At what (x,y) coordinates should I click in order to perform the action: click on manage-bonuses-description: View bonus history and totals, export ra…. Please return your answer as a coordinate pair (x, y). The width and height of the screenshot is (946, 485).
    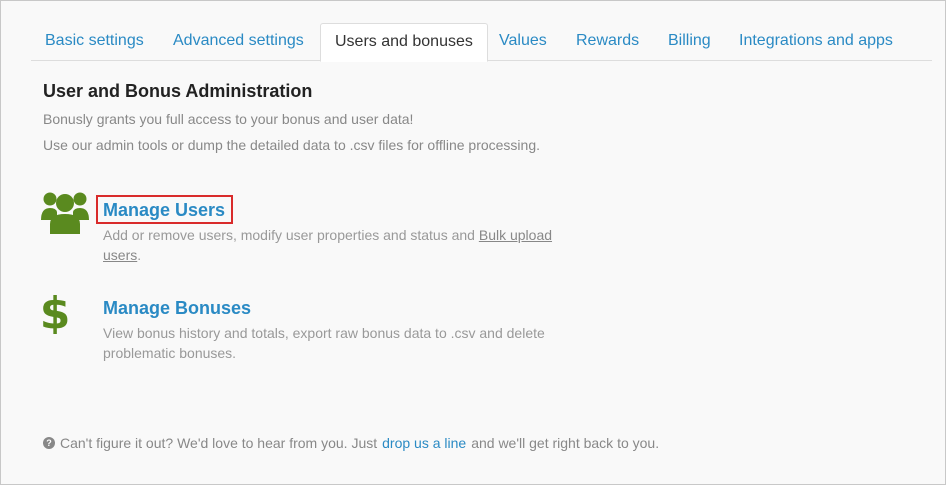
    Looking at the image, I should click on (324, 343).